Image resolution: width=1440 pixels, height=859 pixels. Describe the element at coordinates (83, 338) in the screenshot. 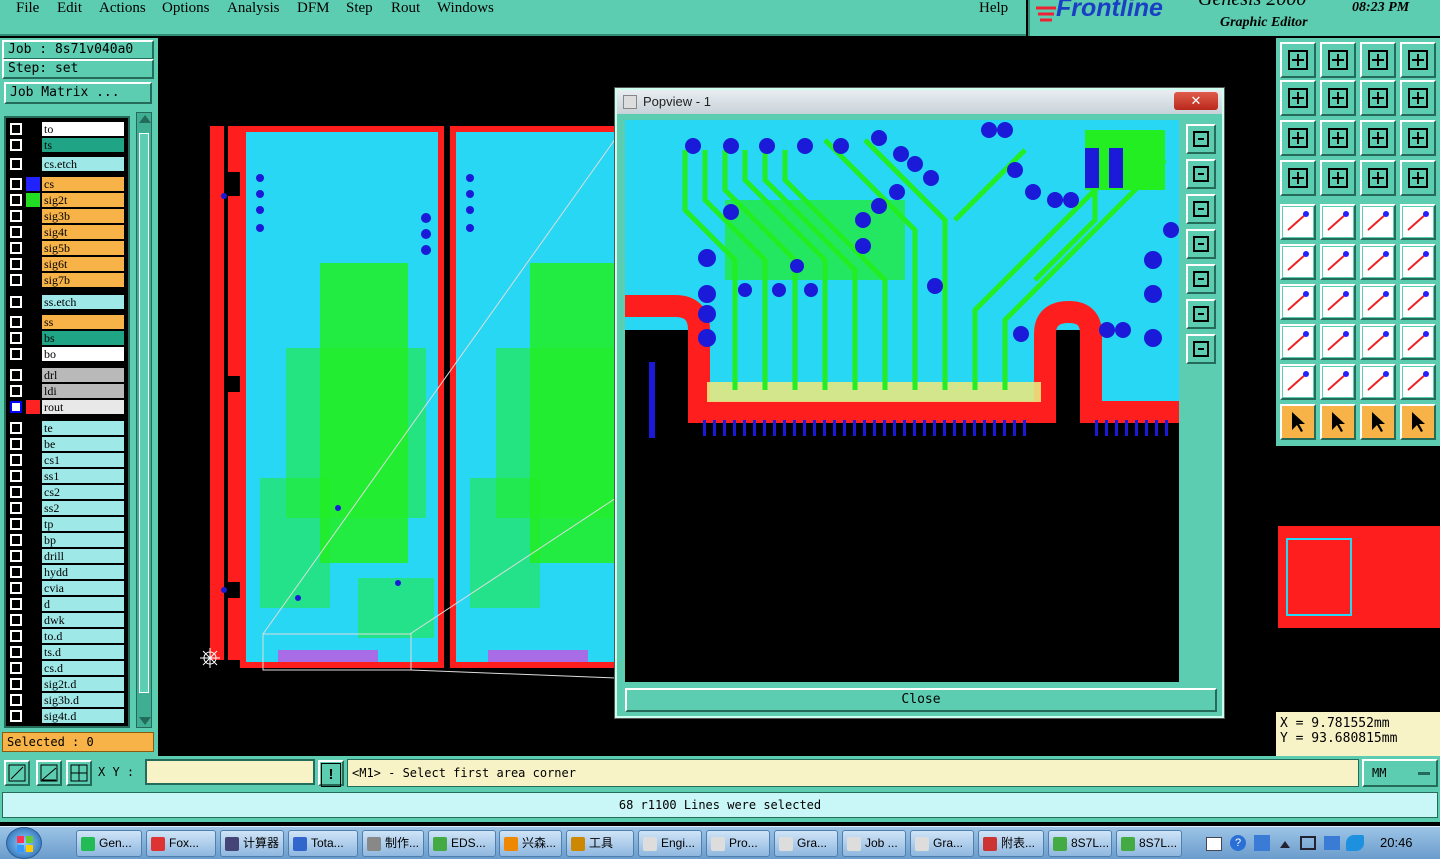

I see `layer-name: bs` at that location.